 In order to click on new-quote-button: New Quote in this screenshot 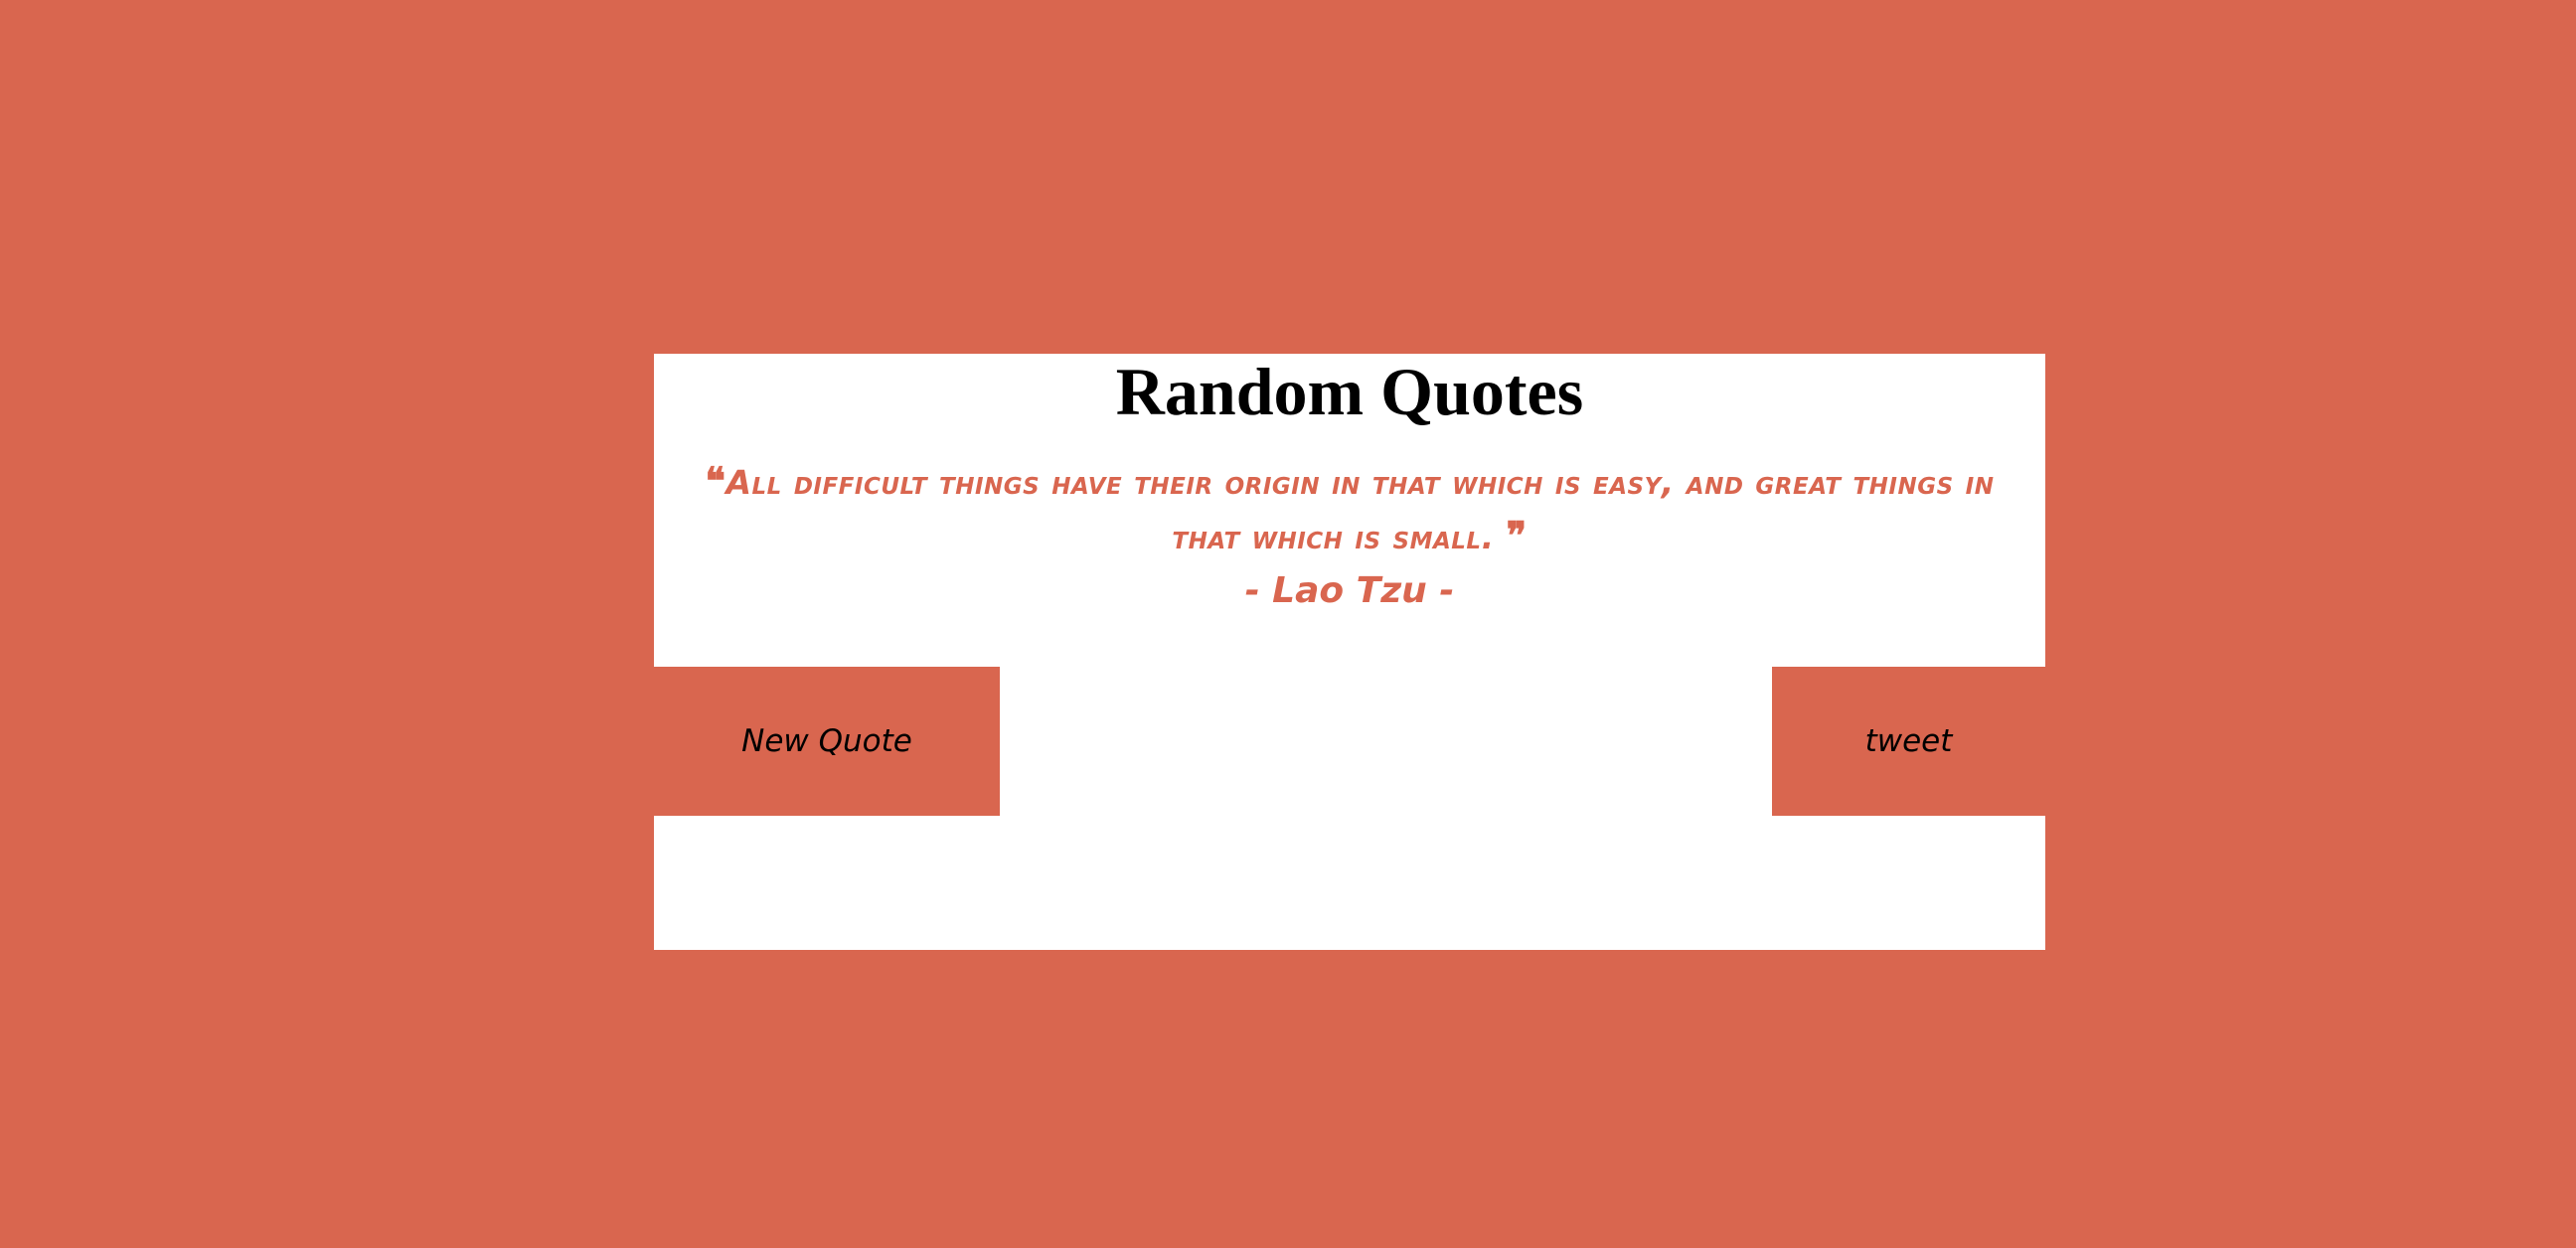, I will do `click(827, 741)`.